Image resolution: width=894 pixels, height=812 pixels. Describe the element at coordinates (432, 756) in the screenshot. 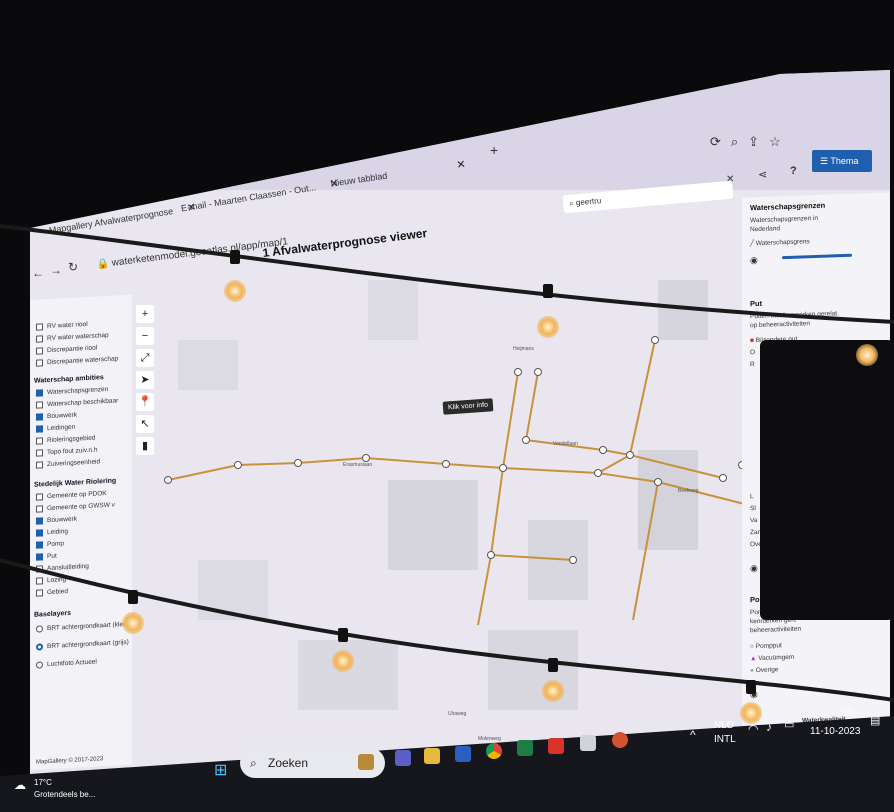

I see `explorer-icon` at that location.